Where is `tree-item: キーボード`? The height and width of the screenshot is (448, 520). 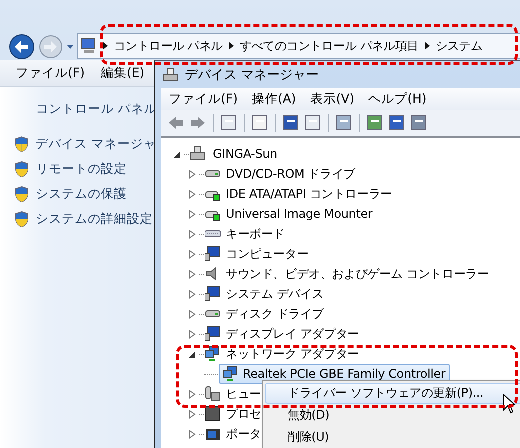 tree-item: キーボード is located at coordinates (256, 234).